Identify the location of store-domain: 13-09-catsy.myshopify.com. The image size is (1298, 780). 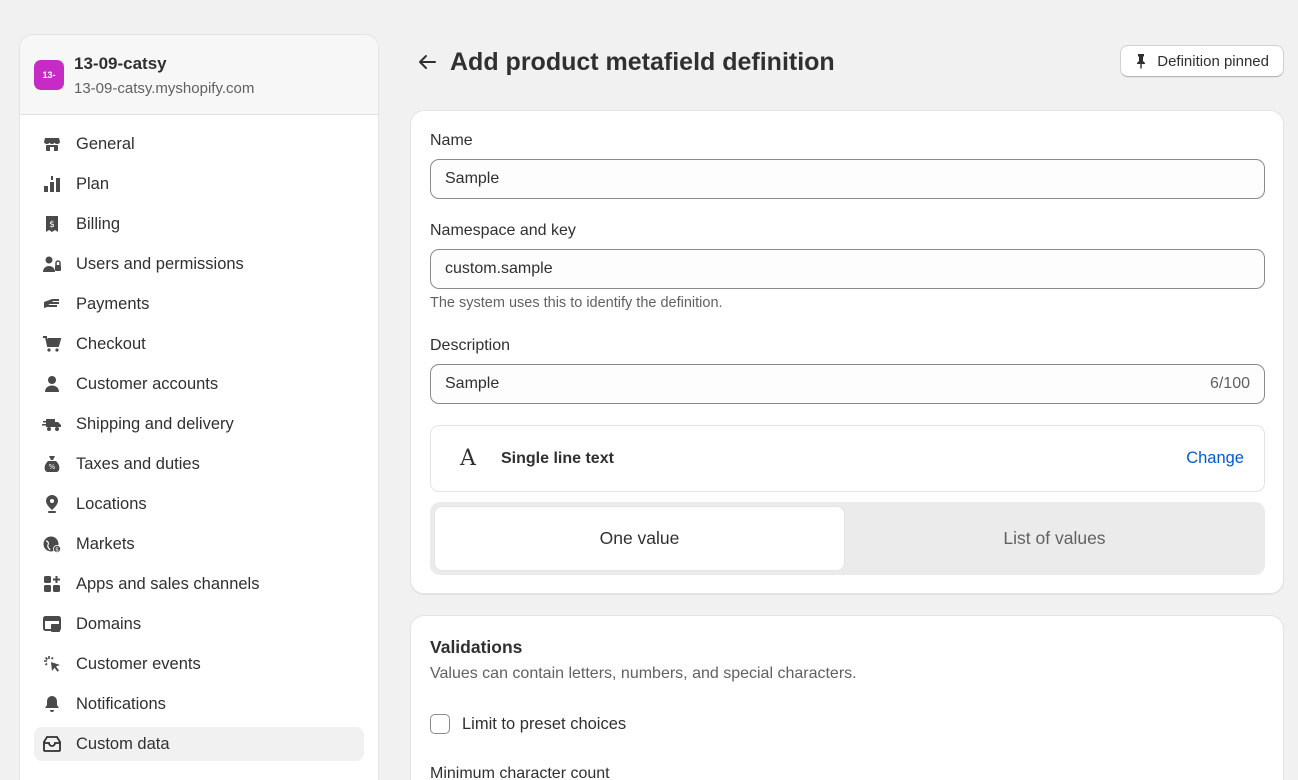
(164, 88).